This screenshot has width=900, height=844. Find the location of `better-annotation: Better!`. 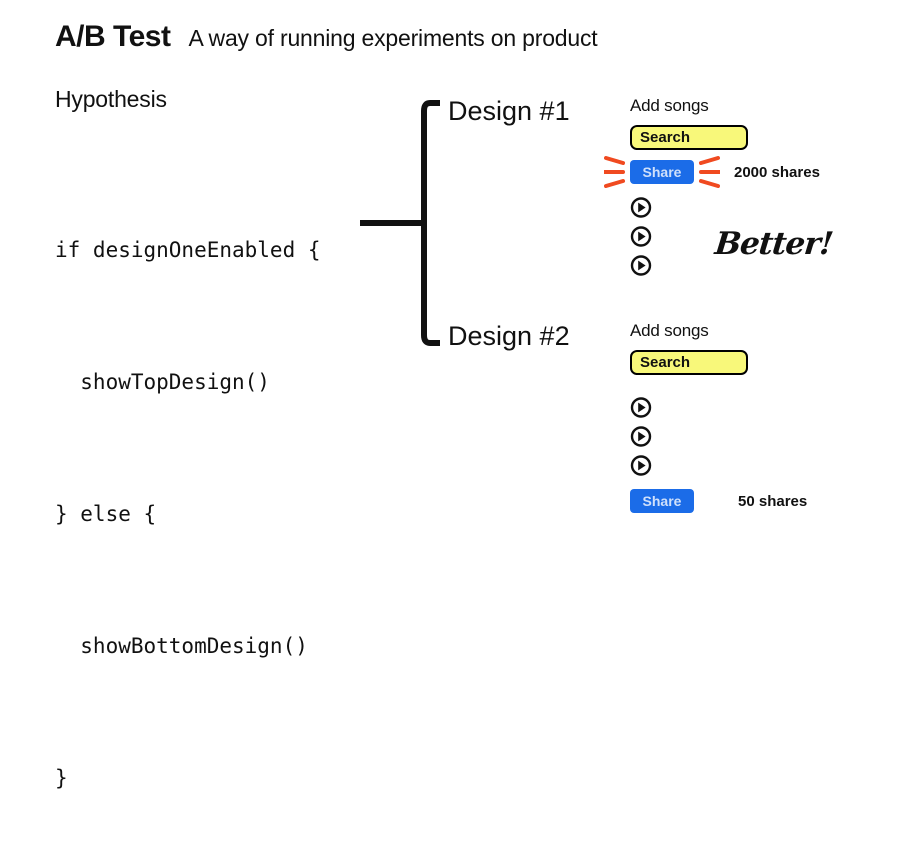

better-annotation: Better! is located at coordinates (774, 244).